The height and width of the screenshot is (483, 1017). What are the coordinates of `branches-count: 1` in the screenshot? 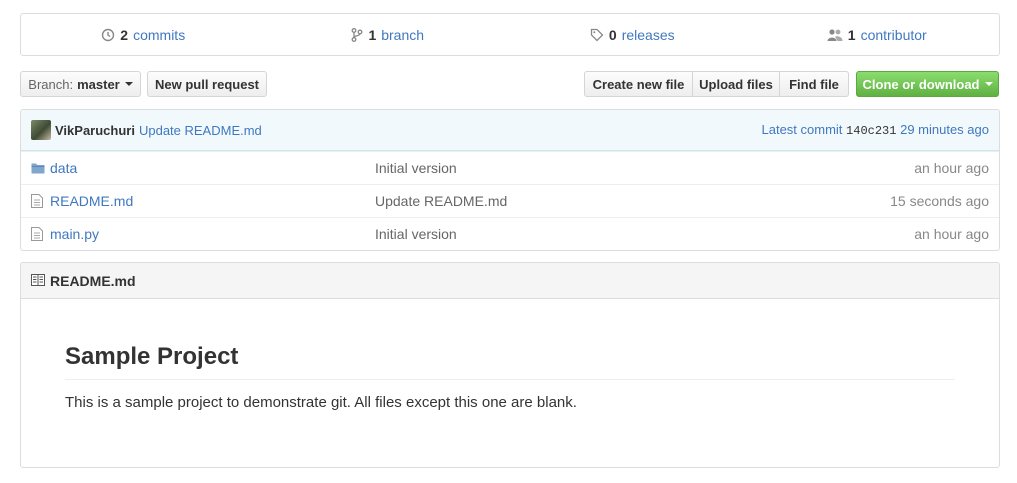 It's located at (372, 34).